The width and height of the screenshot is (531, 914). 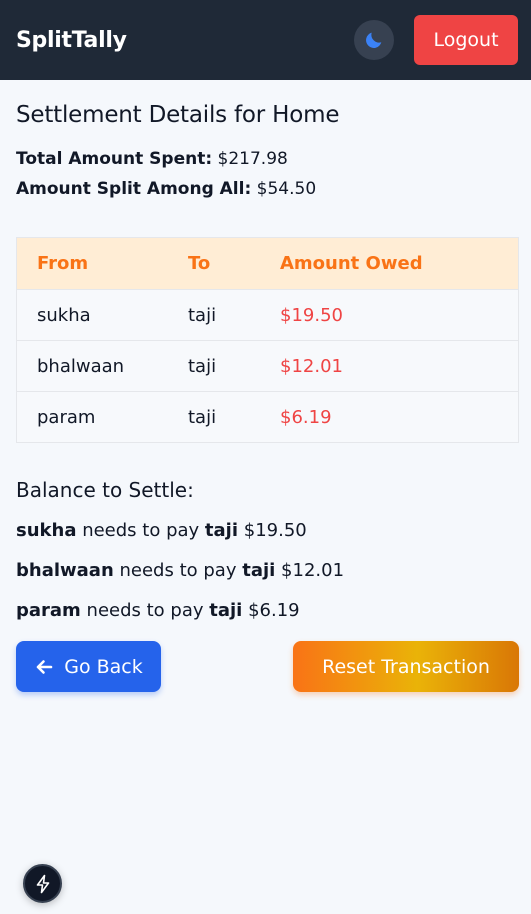 What do you see at coordinates (81, 366) in the screenshot?
I see `cell-from: bhalwaan` at bounding box center [81, 366].